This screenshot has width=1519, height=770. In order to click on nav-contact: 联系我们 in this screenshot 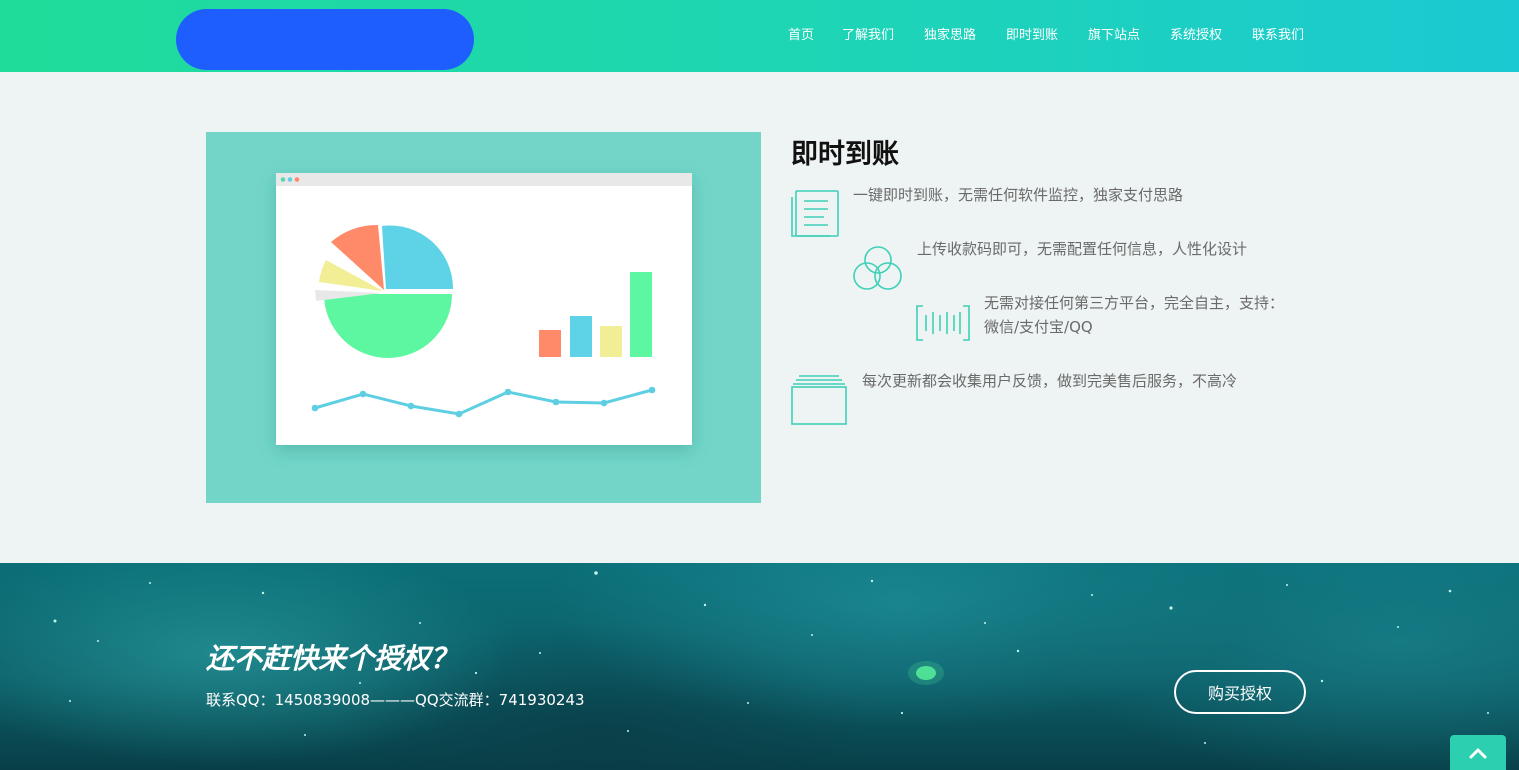, I will do `click(1278, 33)`.